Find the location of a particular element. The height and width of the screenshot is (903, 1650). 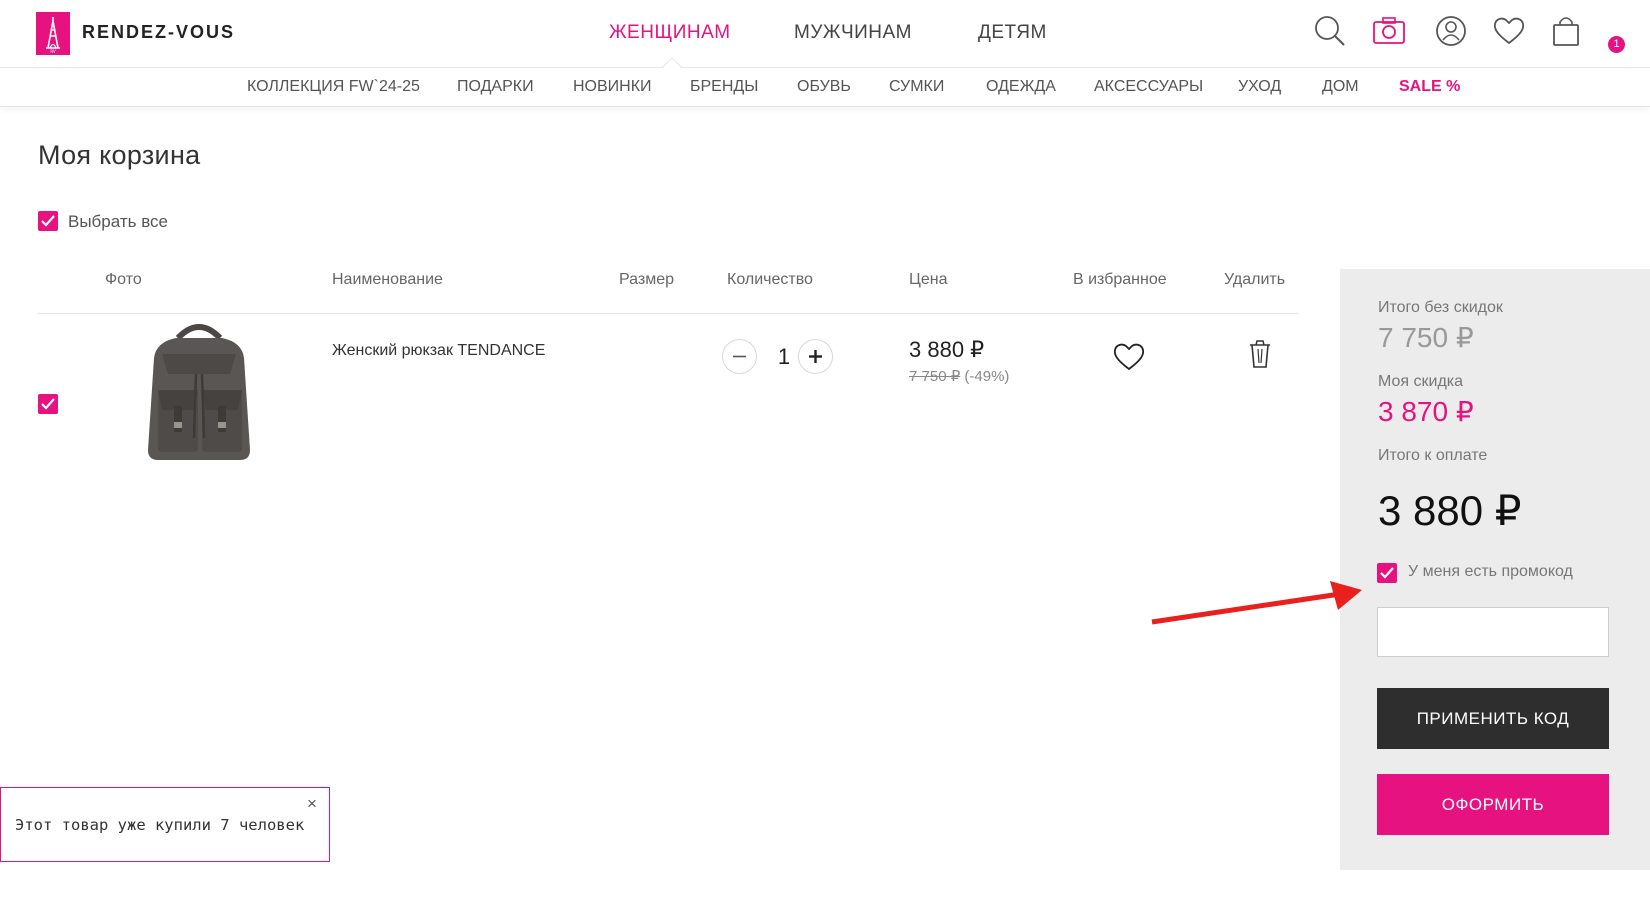

total-value: 3 880 ₽ is located at coordinates (1450, 510).